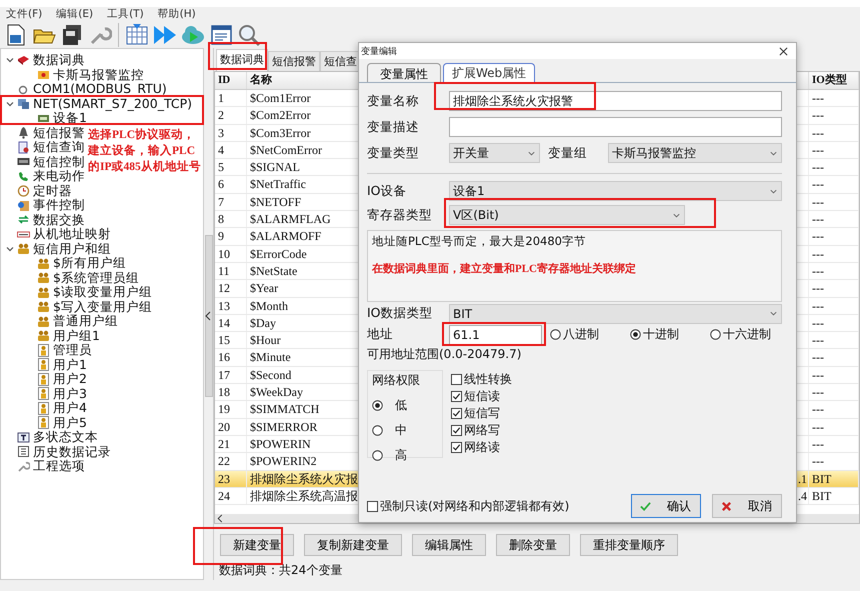  What do you see at coordinates (102, 292) in the screenshot?
I see `tree-item: $读取变量用户组` at bounding box center [102, 292].